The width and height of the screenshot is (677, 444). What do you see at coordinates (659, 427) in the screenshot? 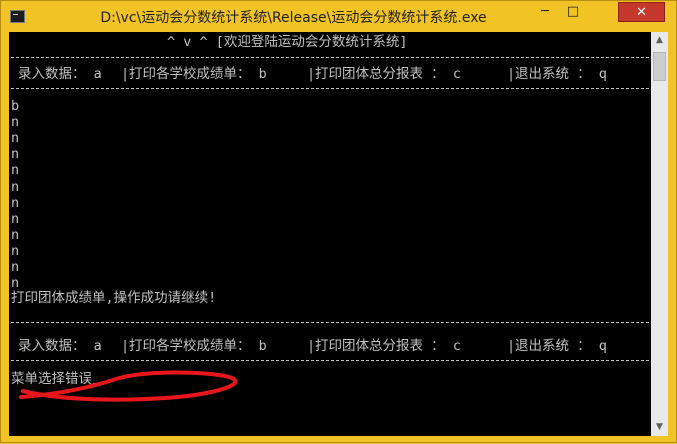
I see `scroll-down-icon: ▼` at bounding box center [659, 427].